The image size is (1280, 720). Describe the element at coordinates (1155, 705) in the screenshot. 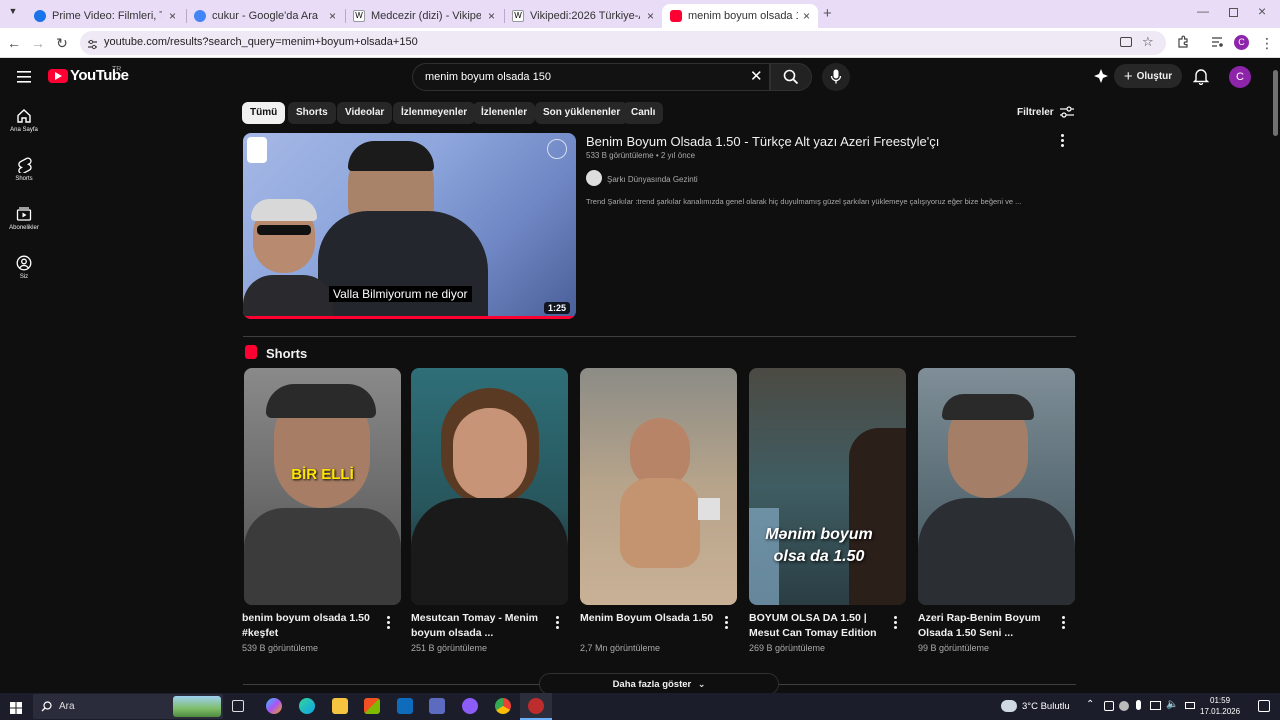

I see `network-icon` at that location.